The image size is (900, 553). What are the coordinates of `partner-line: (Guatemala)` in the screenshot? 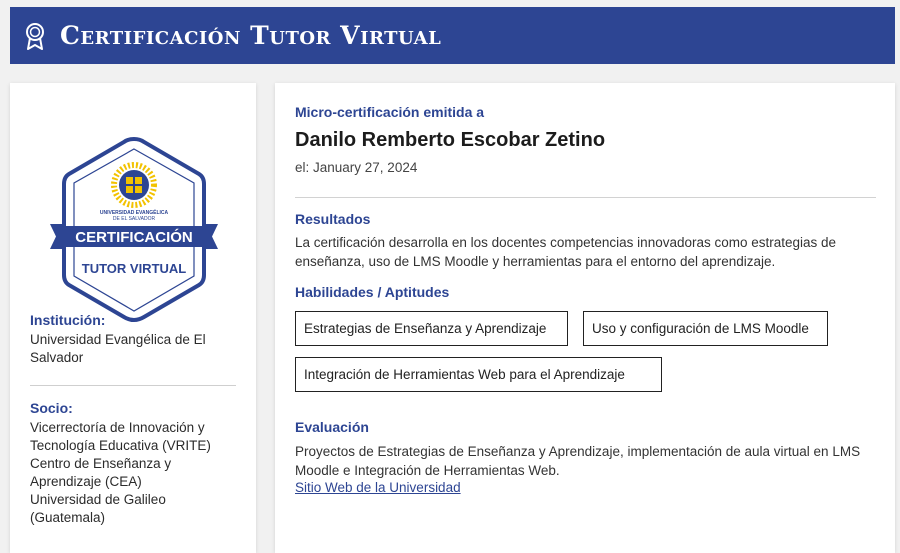 It's located at (68, 517).